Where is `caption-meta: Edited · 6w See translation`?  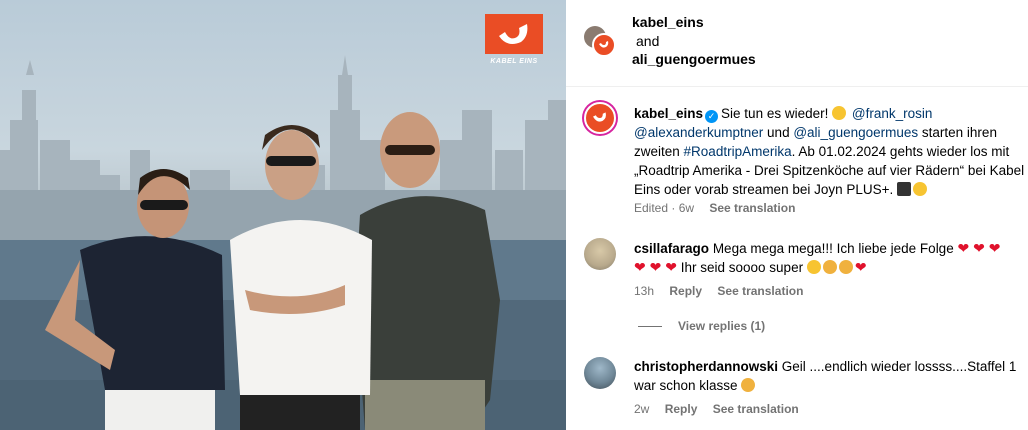 caption-meta: Edited · 6w See translation is located at coordinates (714, 208).